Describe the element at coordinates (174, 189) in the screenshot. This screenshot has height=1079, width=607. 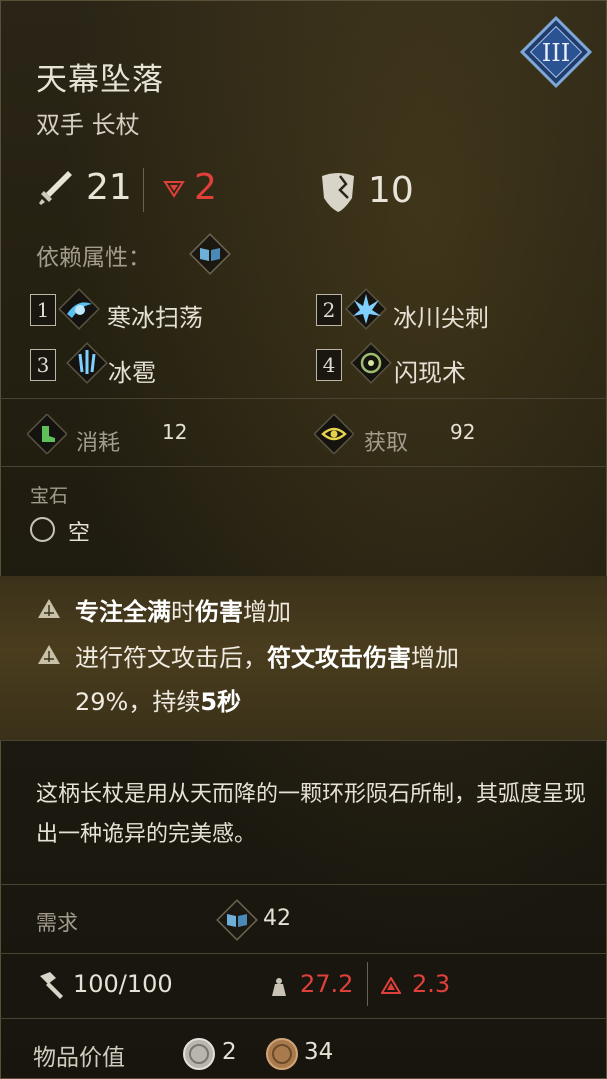
I see `decrease-triangle-icon` at that location.